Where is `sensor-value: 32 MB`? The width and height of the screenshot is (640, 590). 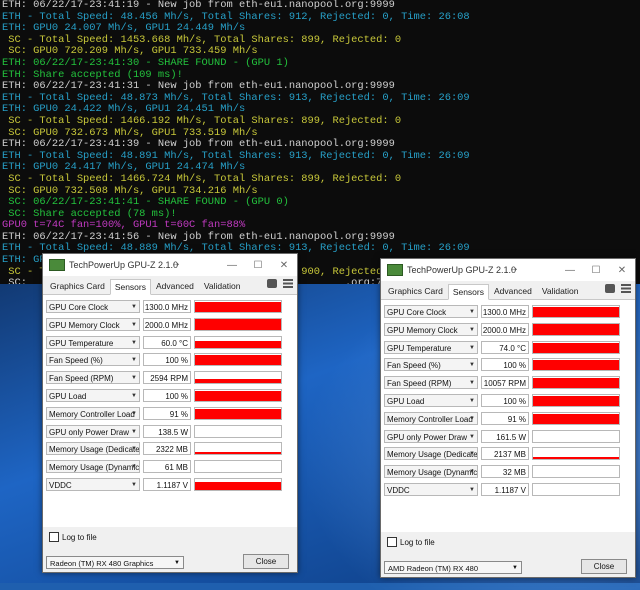 sensor-value: 32 MB is located at coordinates (505, 472).